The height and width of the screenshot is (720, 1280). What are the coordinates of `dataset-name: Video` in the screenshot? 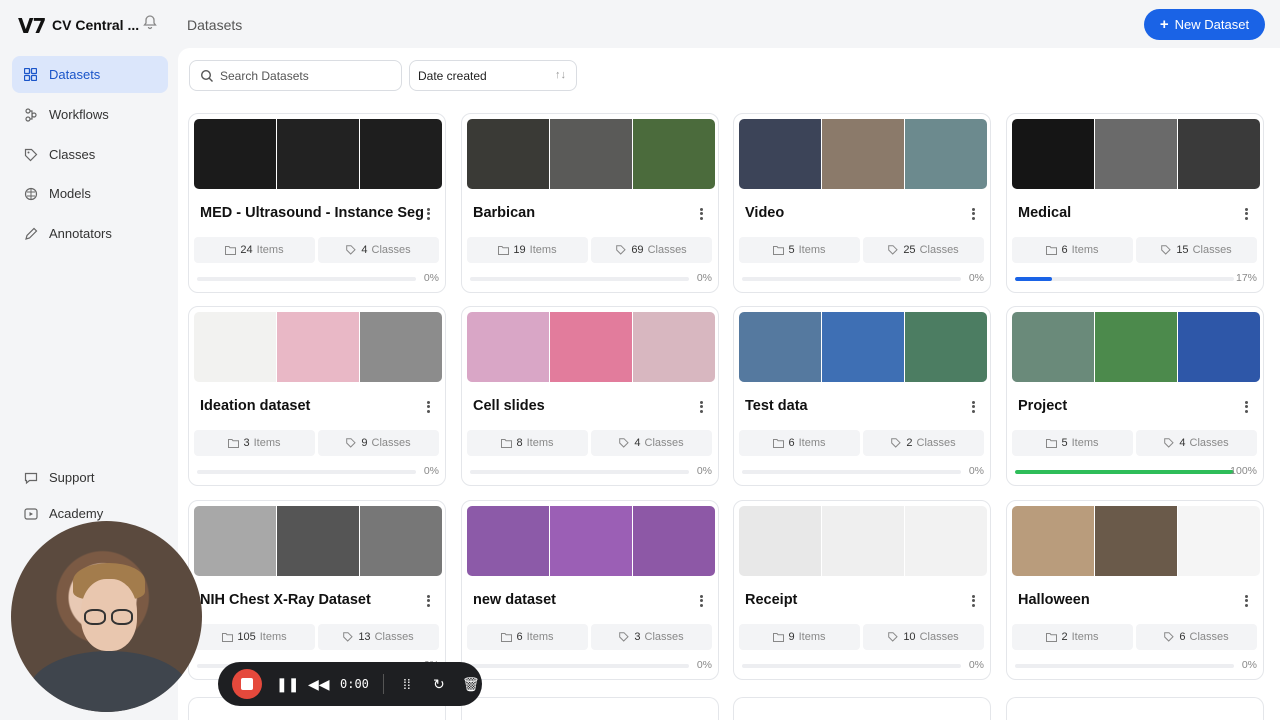 It's located at (764, 213).